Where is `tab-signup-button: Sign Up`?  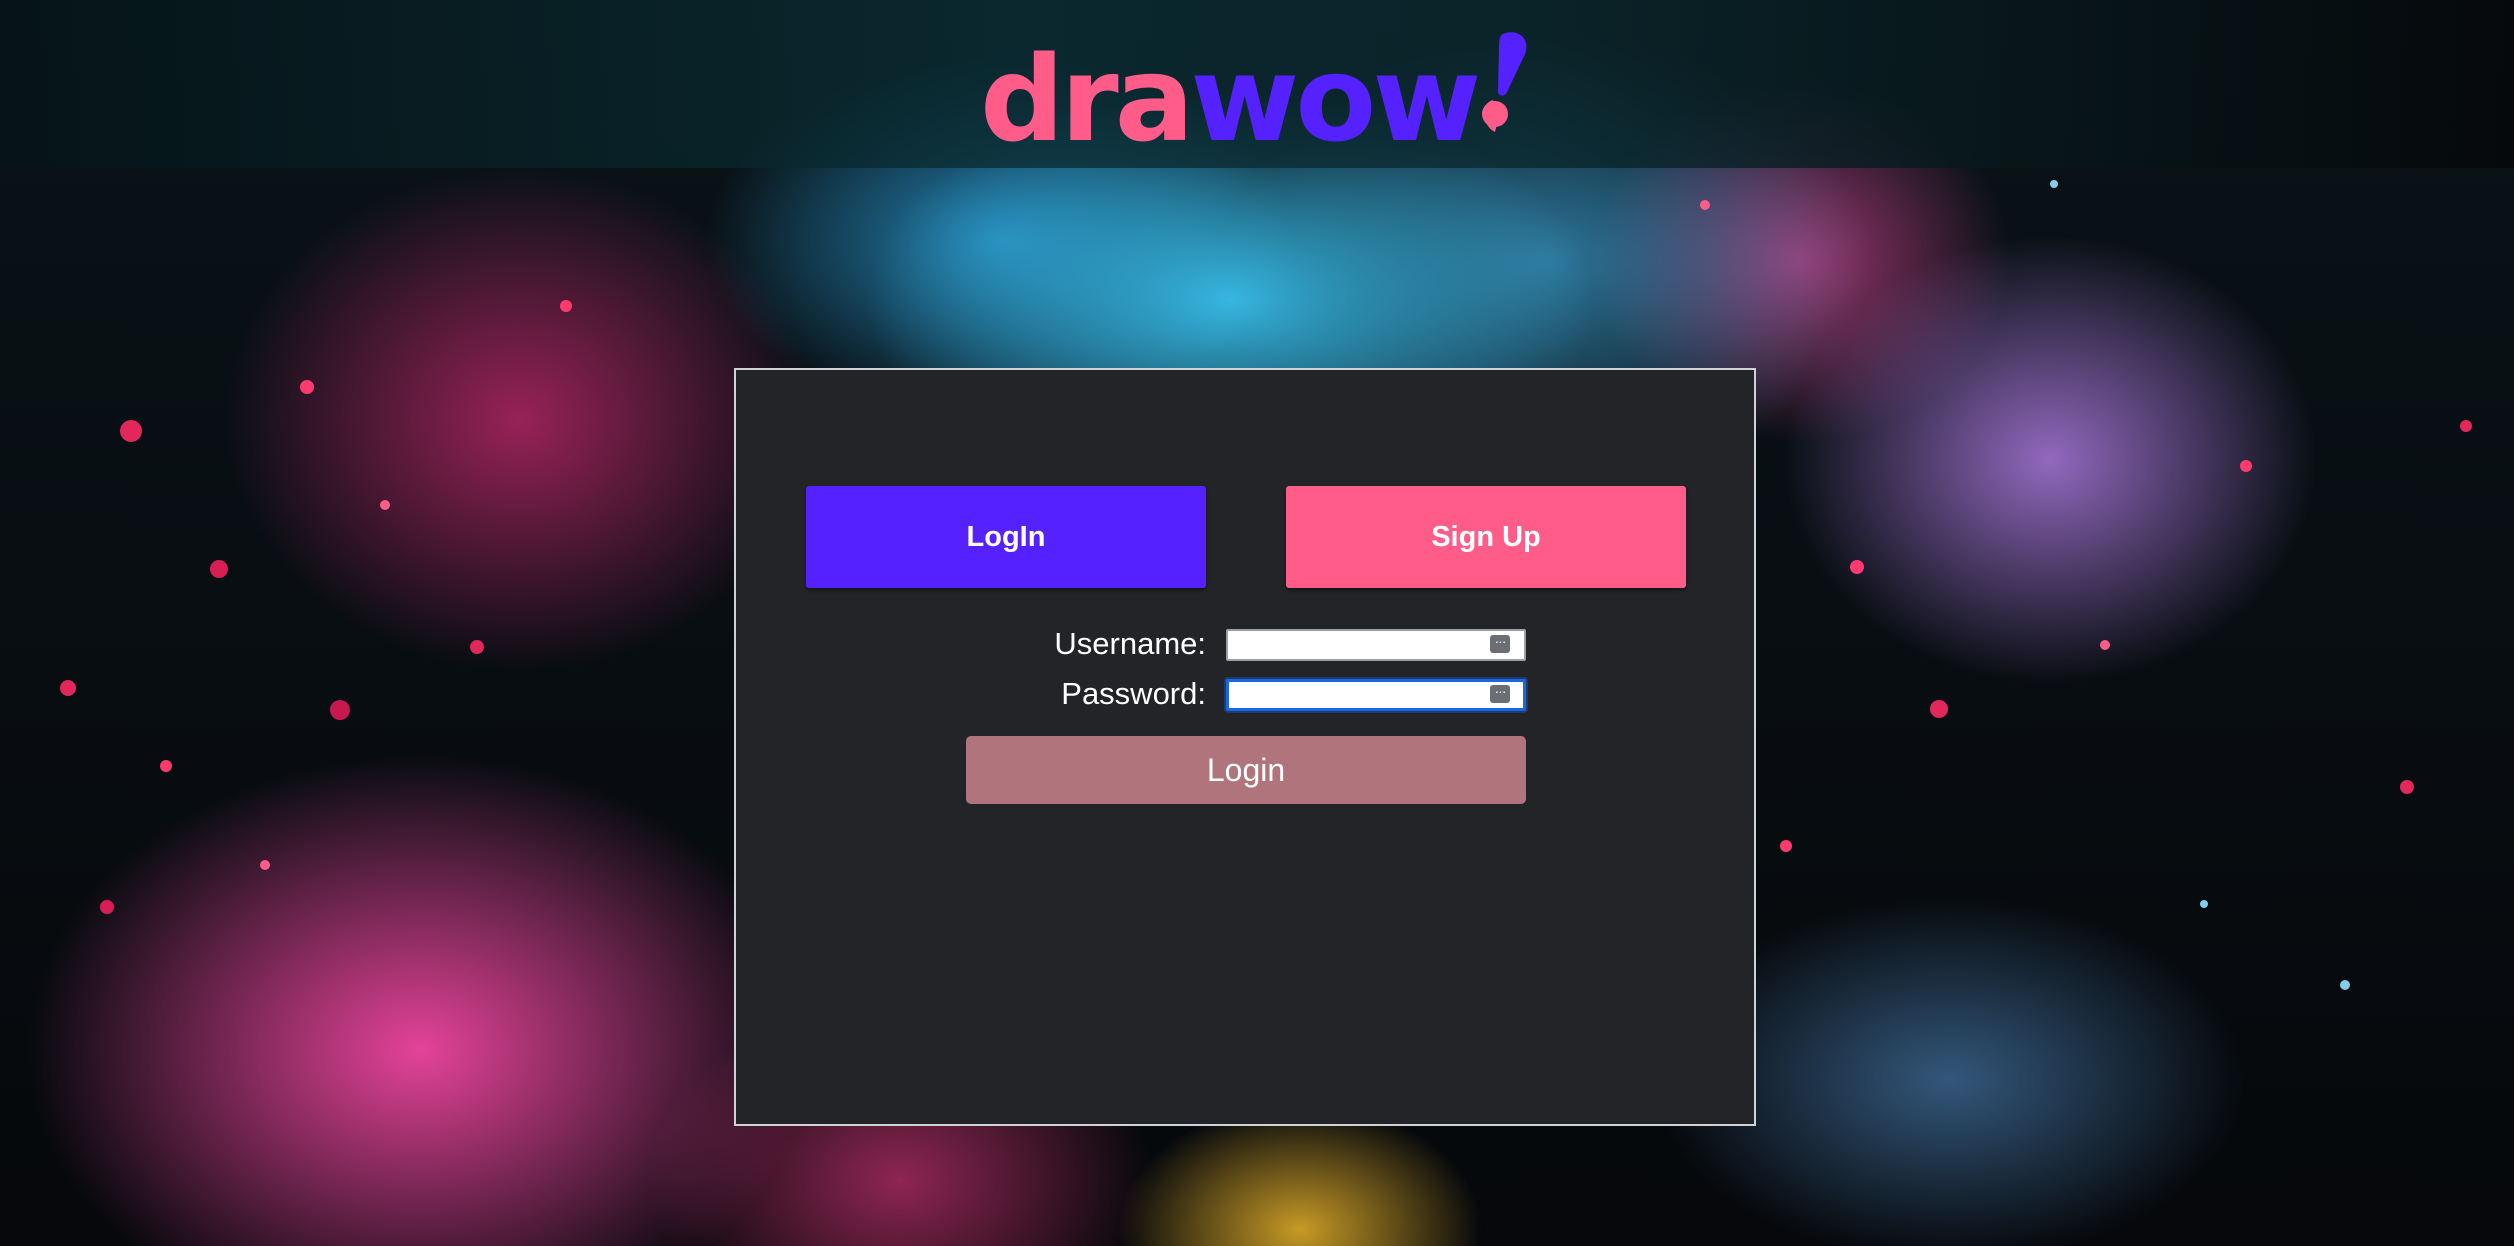
tab-signup-button: Sign Up is located at coordinates (1486, 537).